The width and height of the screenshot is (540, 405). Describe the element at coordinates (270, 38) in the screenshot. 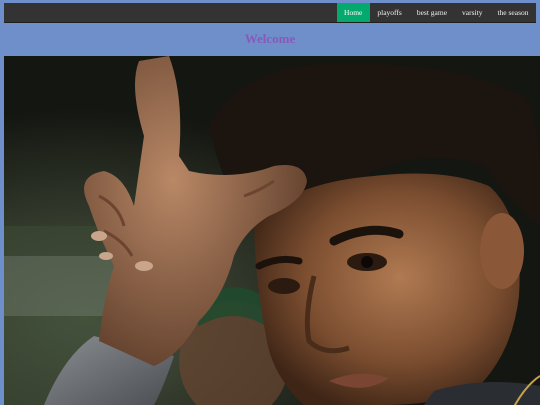

I see `page-title: Welcome` at that location.